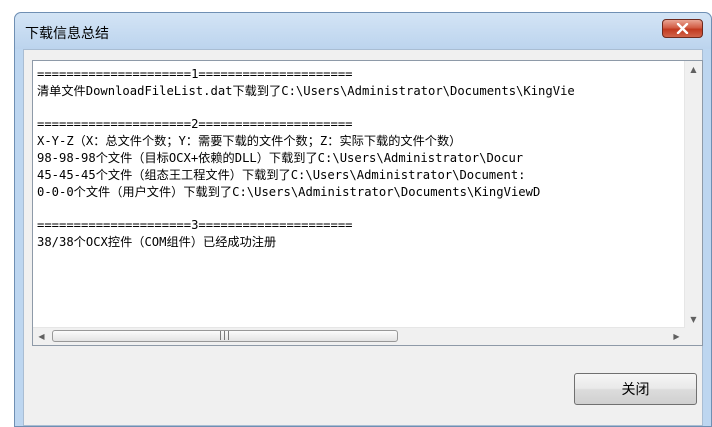 The image size is (712, 427). What do you see at coordinates (635, 389) in the screenshot?
I see `close-button: 关闭` at bounding box center [635, 389].